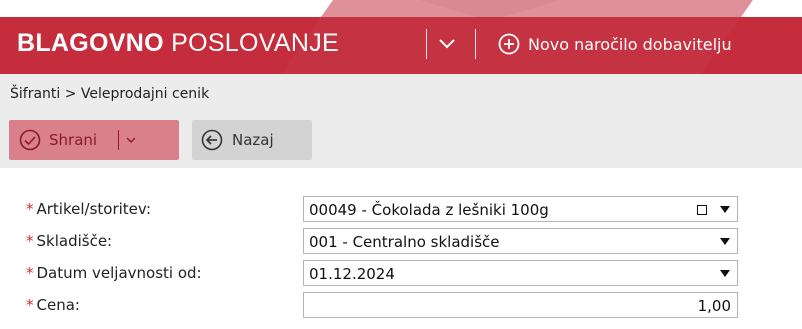 This screenshot has width=802, height=329. What do you see at coordinates (90, 43) in the screenshot?
I see `app-title-bold: BLAGOVNO` at bounding box center [90, 43].